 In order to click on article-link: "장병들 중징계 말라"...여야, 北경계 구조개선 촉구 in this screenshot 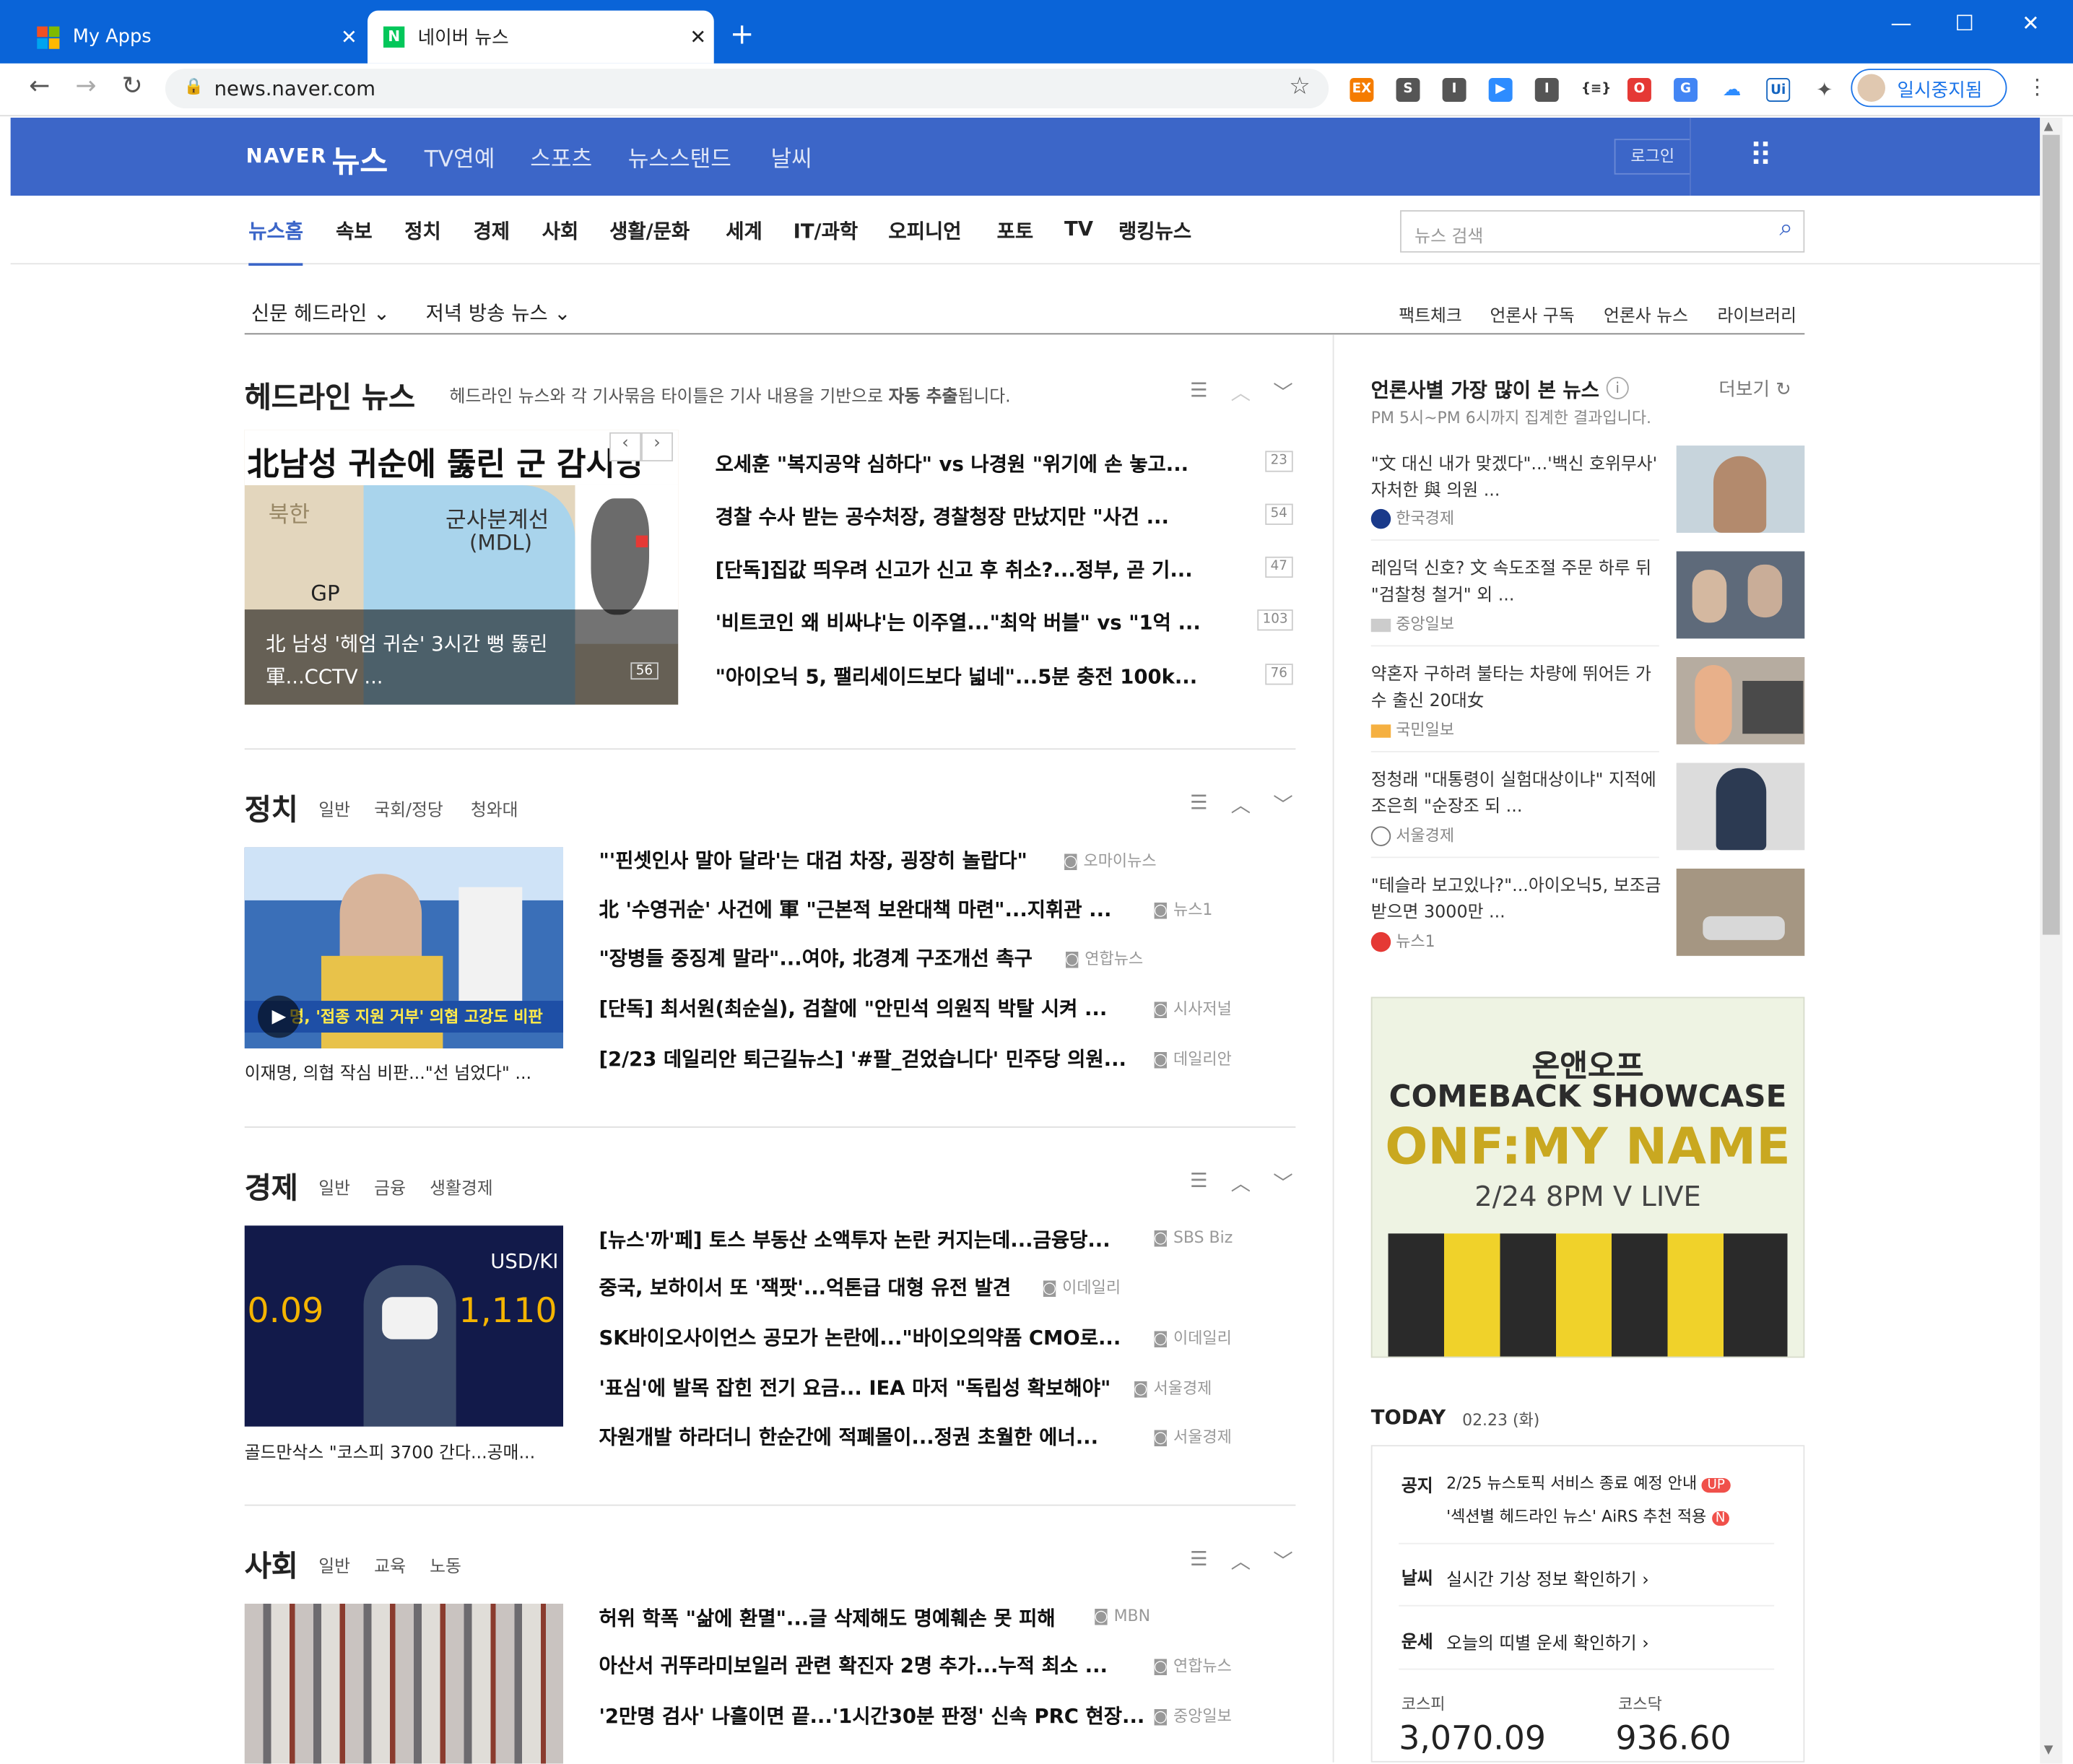, I will do `click(815, 957)`.